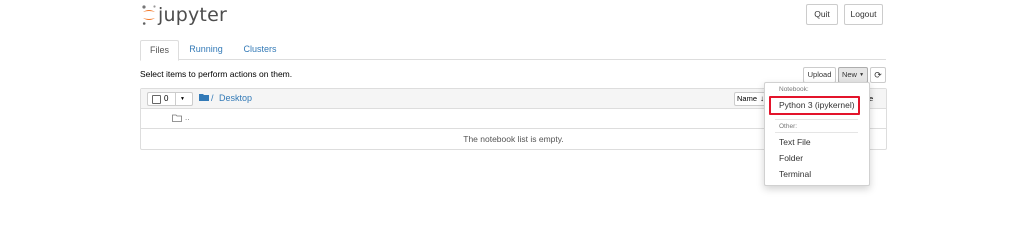 The height and width of the screenshot is (251, 1024). Describe the element at coordinates (206, 49) in the screenshot. I see `tab-running: Running` at that location.